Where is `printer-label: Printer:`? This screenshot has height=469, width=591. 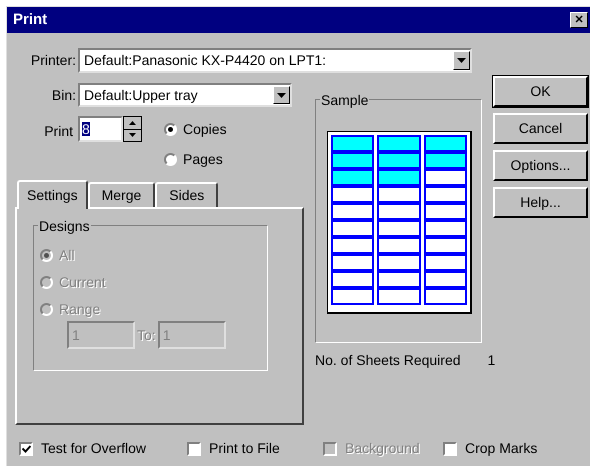
printer-label: Printer: is located at coordinates (53, 60).